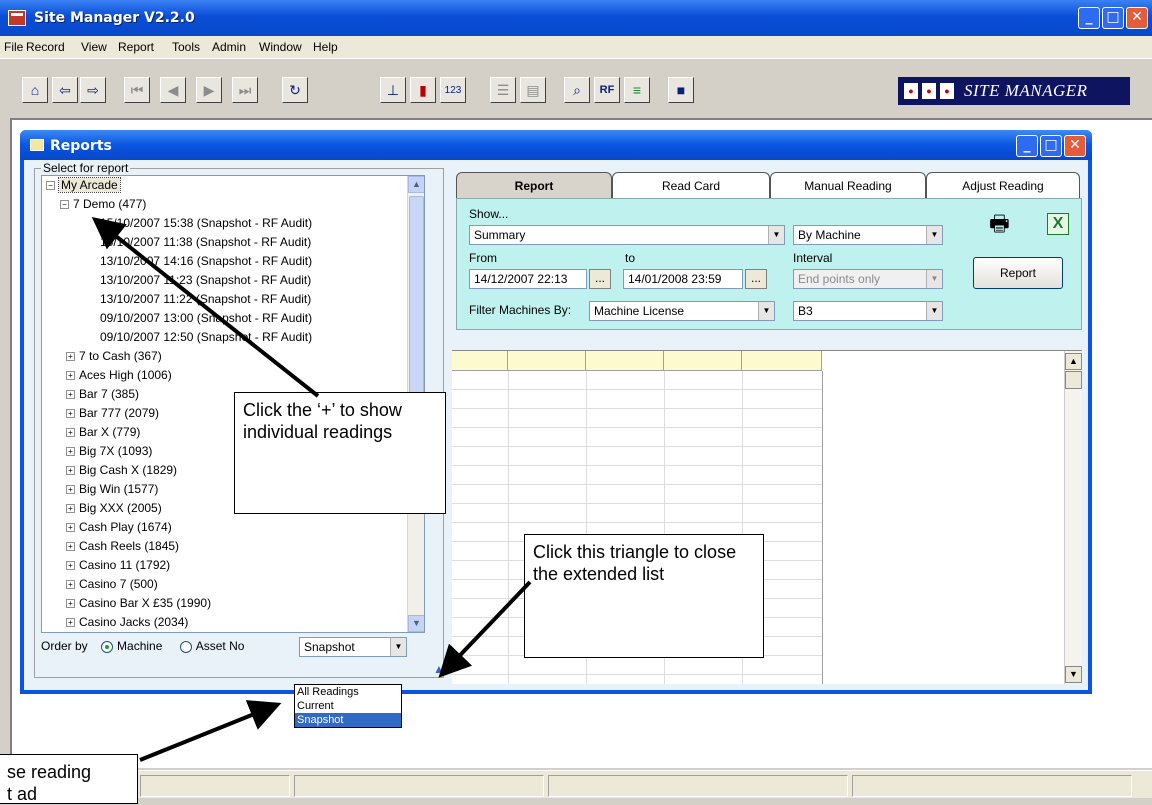 The image size is (1152, 805). Describe the element at coordinates (868, 279) in the screenshot. I see `interval-select: End points only ▼` at that location.